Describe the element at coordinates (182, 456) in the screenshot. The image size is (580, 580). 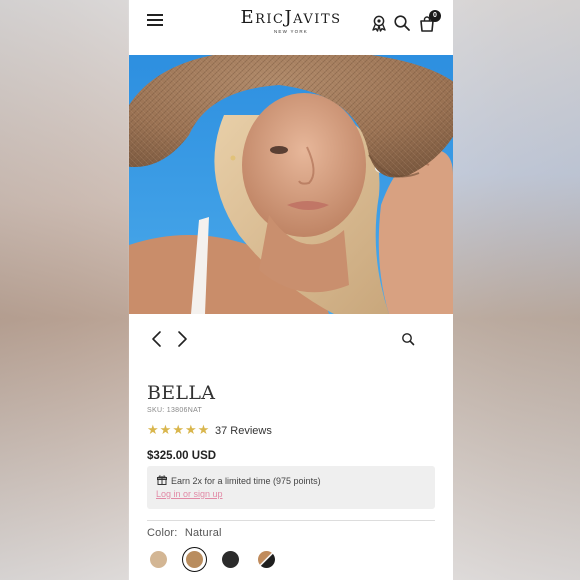
I see `product-price: $325.00 USD` at that location.